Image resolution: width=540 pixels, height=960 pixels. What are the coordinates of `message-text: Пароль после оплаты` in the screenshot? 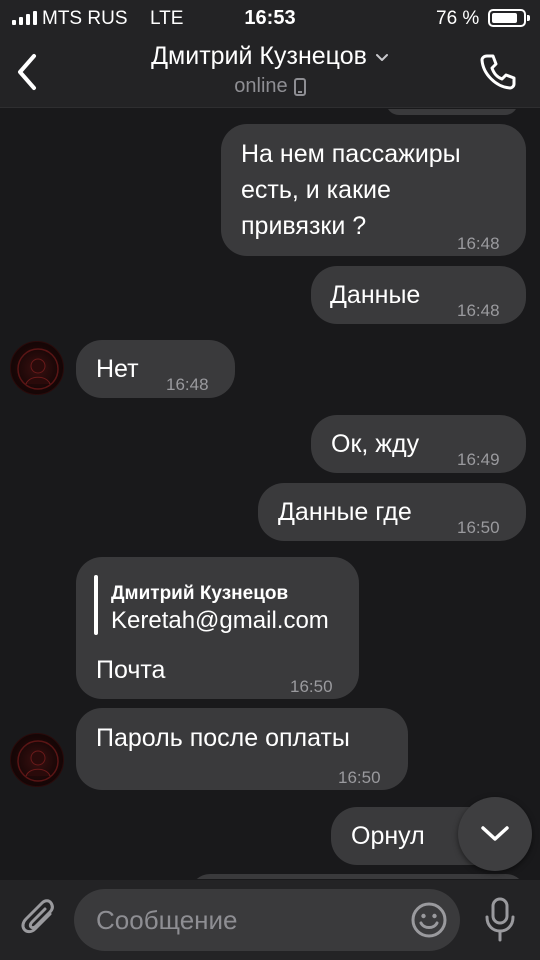 It's located at (223, 738).